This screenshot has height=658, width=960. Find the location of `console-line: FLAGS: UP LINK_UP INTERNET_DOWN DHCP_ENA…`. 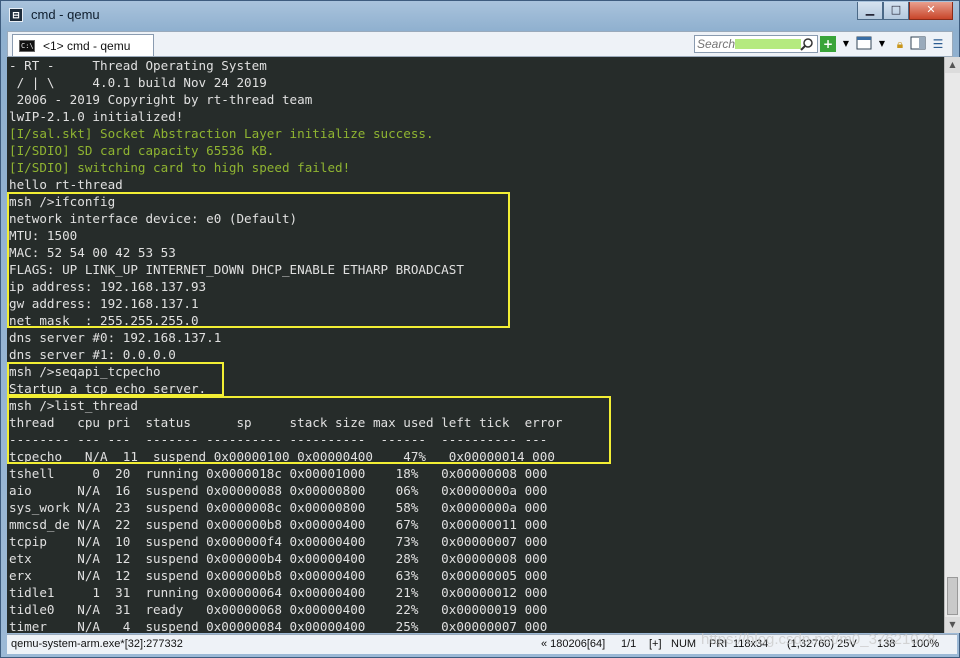

console-line: FLAGS: UP LINK_UP INTERNET_DOWN DHCP_ENA… is located at coordinates (236, 269).